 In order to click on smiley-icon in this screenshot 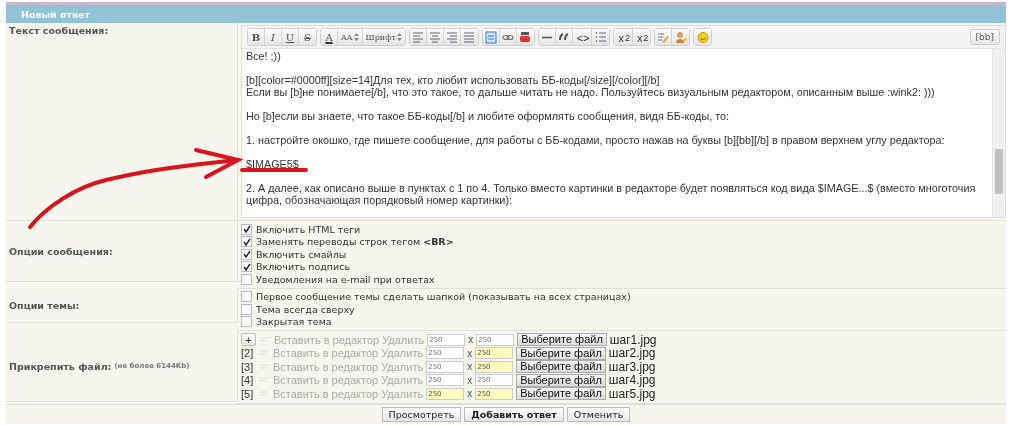, I will do `click(702, 37)`.